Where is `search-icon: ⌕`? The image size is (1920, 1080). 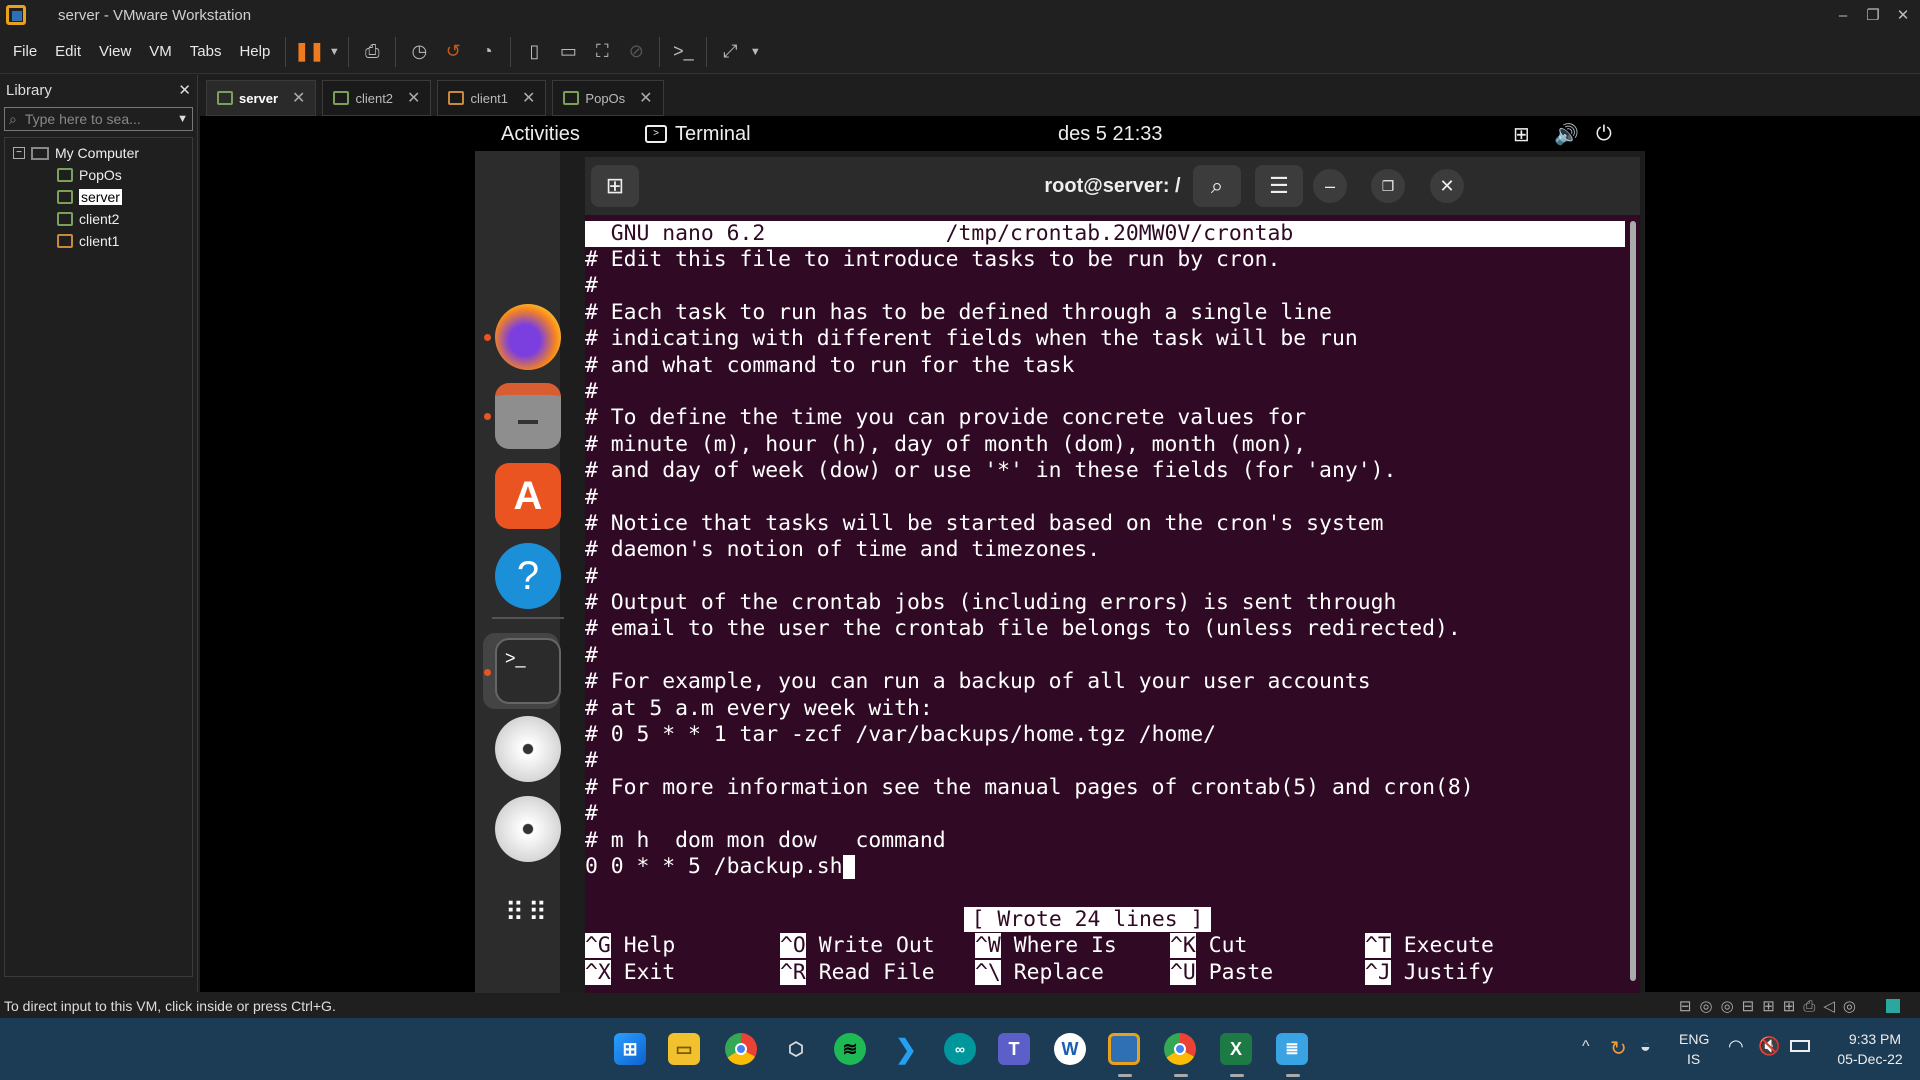 search-icon: ⌕ is located at coordinates (1217, 186).